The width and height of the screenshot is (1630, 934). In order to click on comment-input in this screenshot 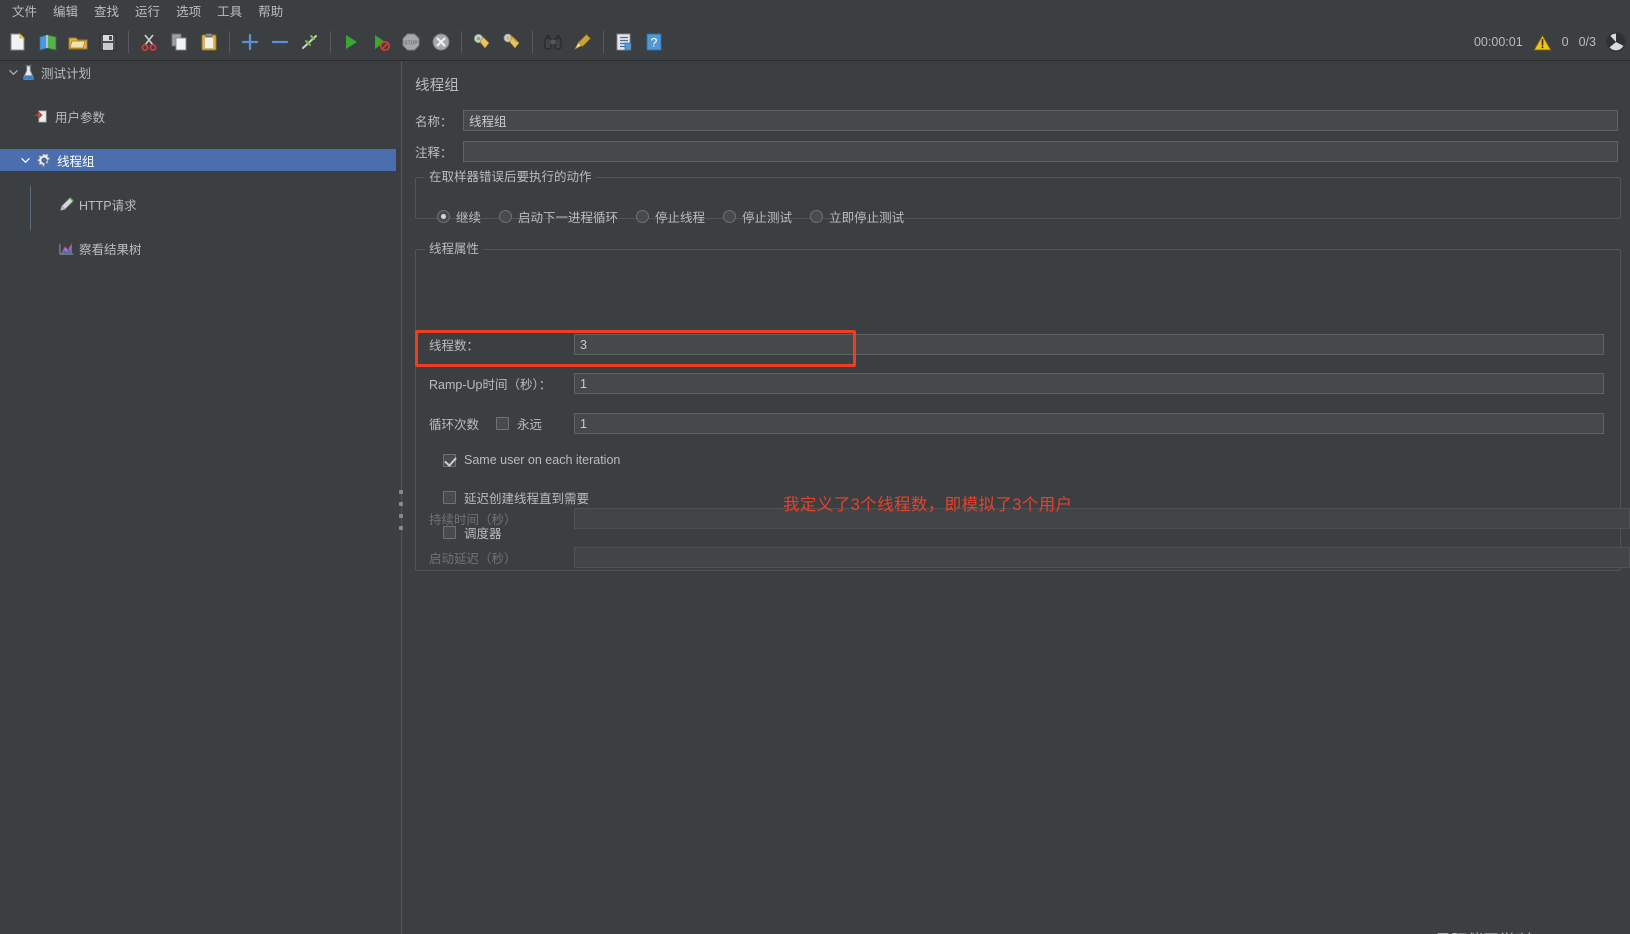, I will do `click(1040, 151)`.